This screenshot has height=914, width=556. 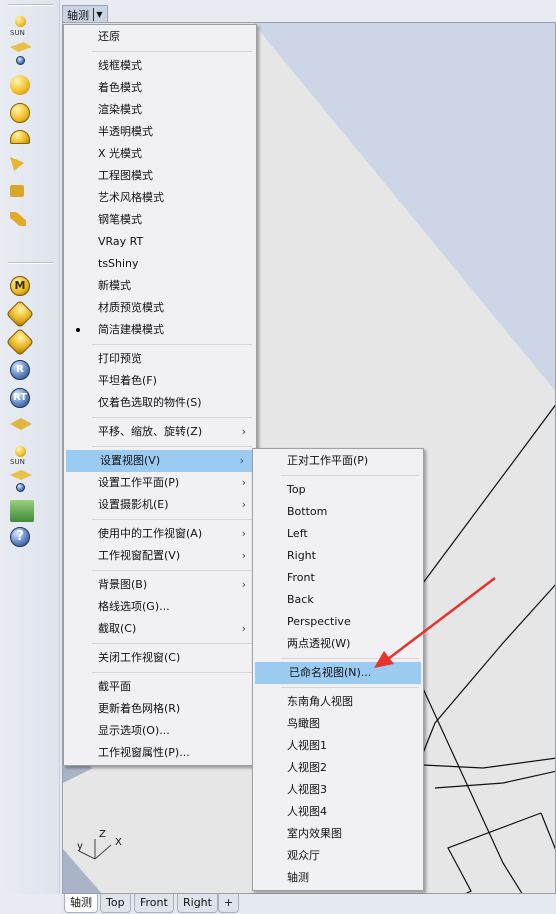 What do you see at coordinates (17, 164) in the screenshot?
I see `spotlight-icon` at bounding box center [17, 164].